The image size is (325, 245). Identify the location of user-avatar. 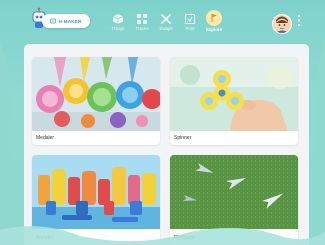
(282, 24).